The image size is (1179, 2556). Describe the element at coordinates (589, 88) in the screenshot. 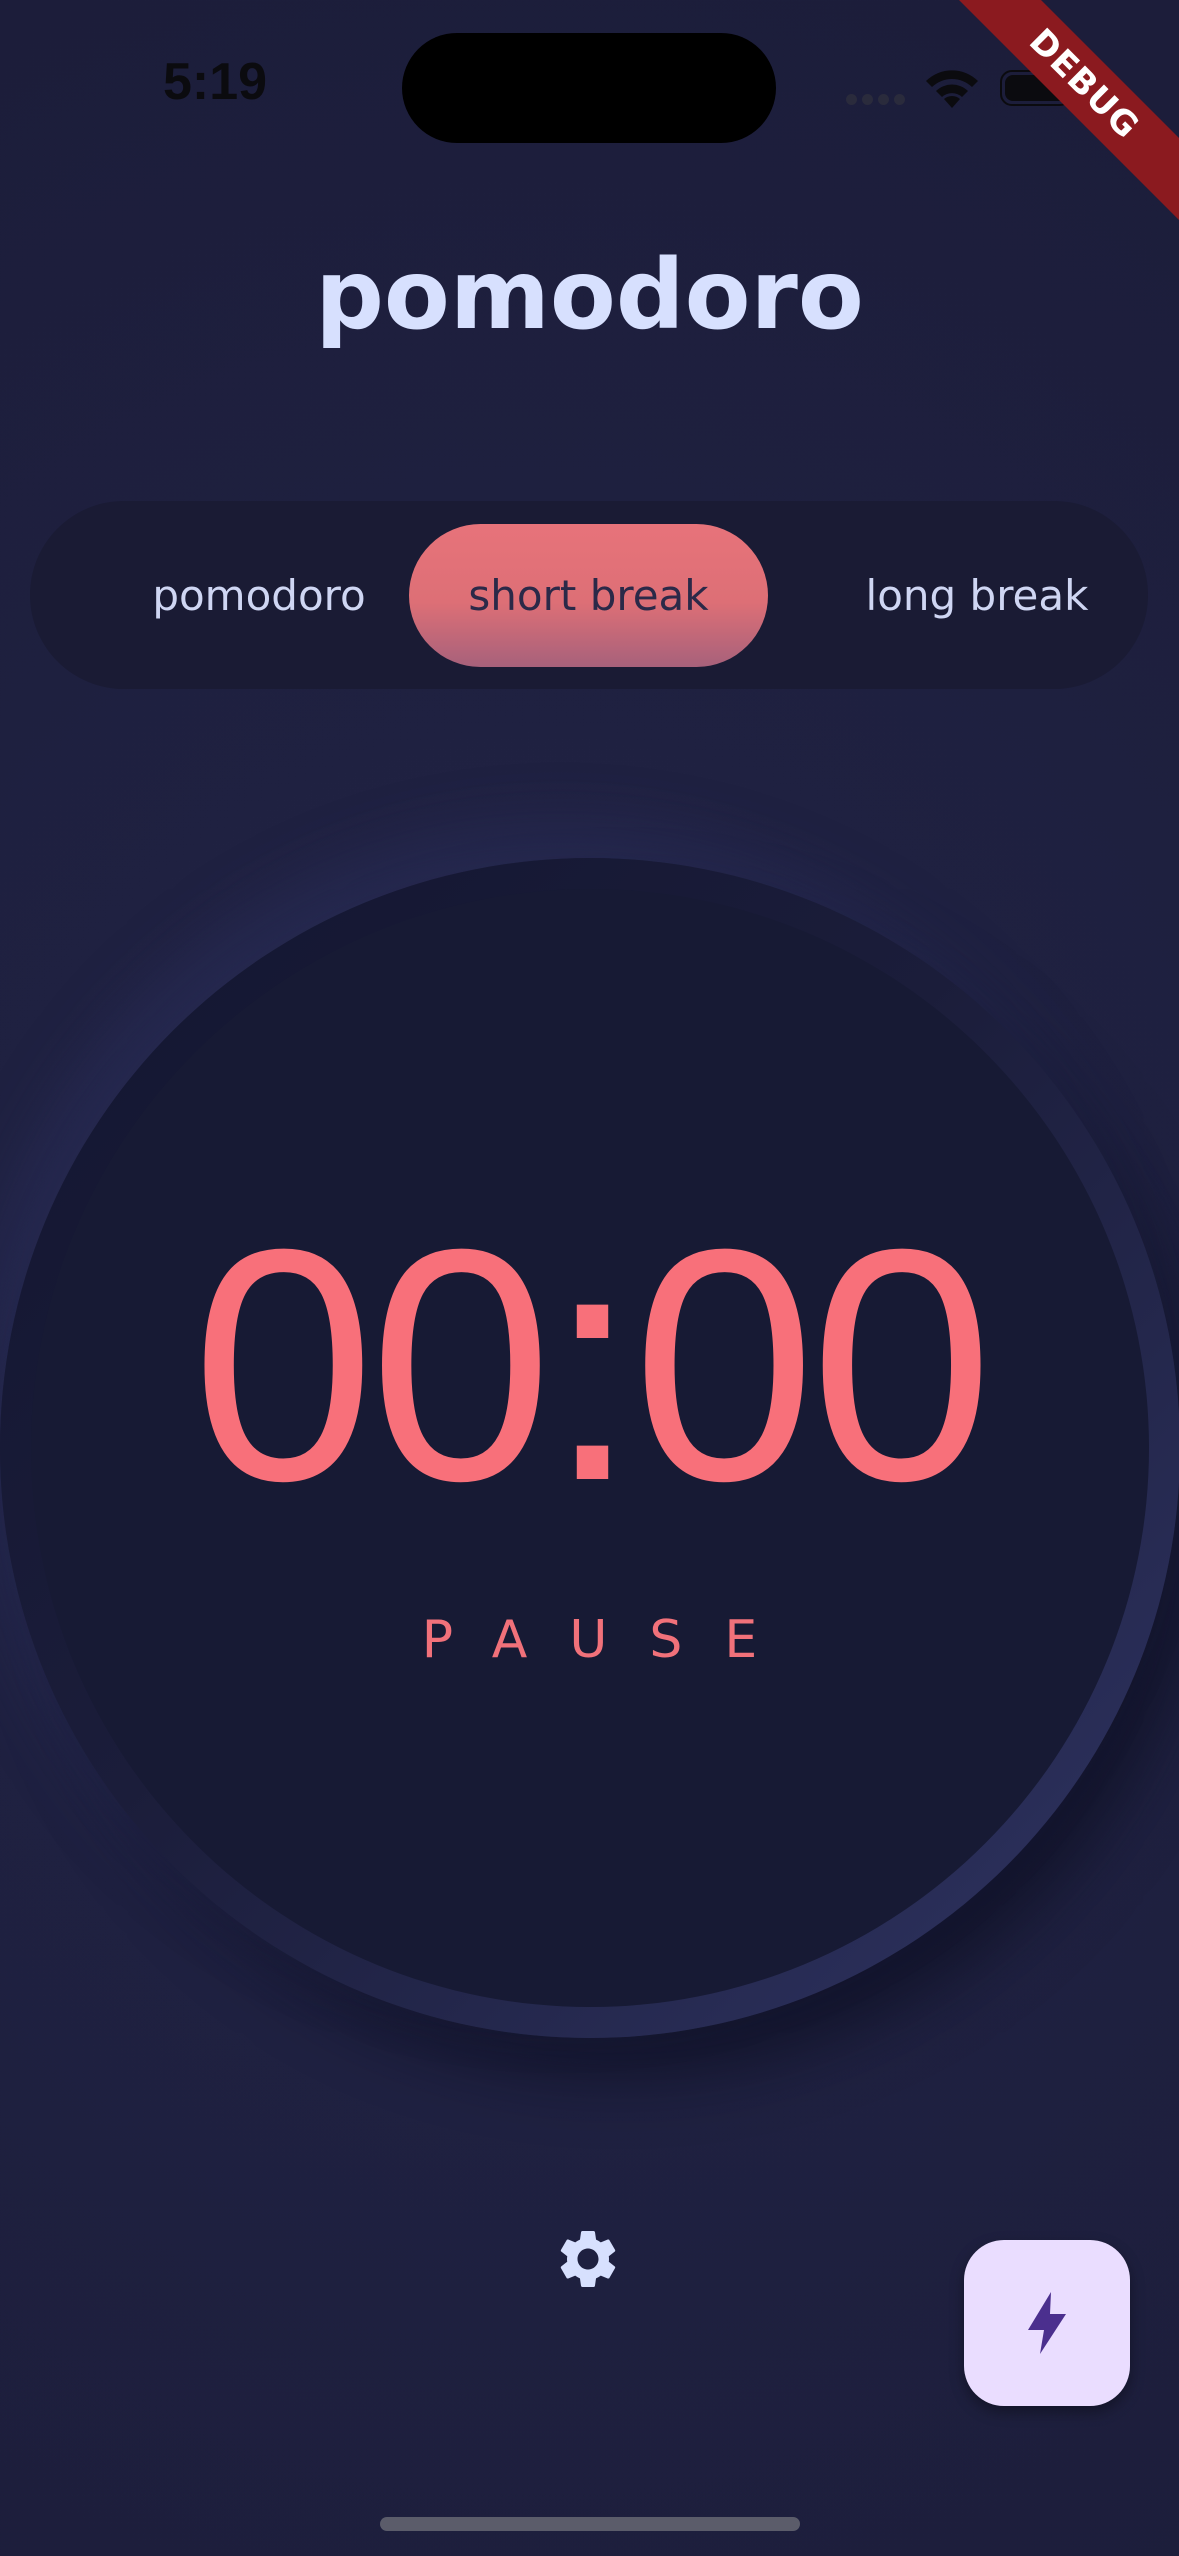

I see `dynamic-island` at that location.